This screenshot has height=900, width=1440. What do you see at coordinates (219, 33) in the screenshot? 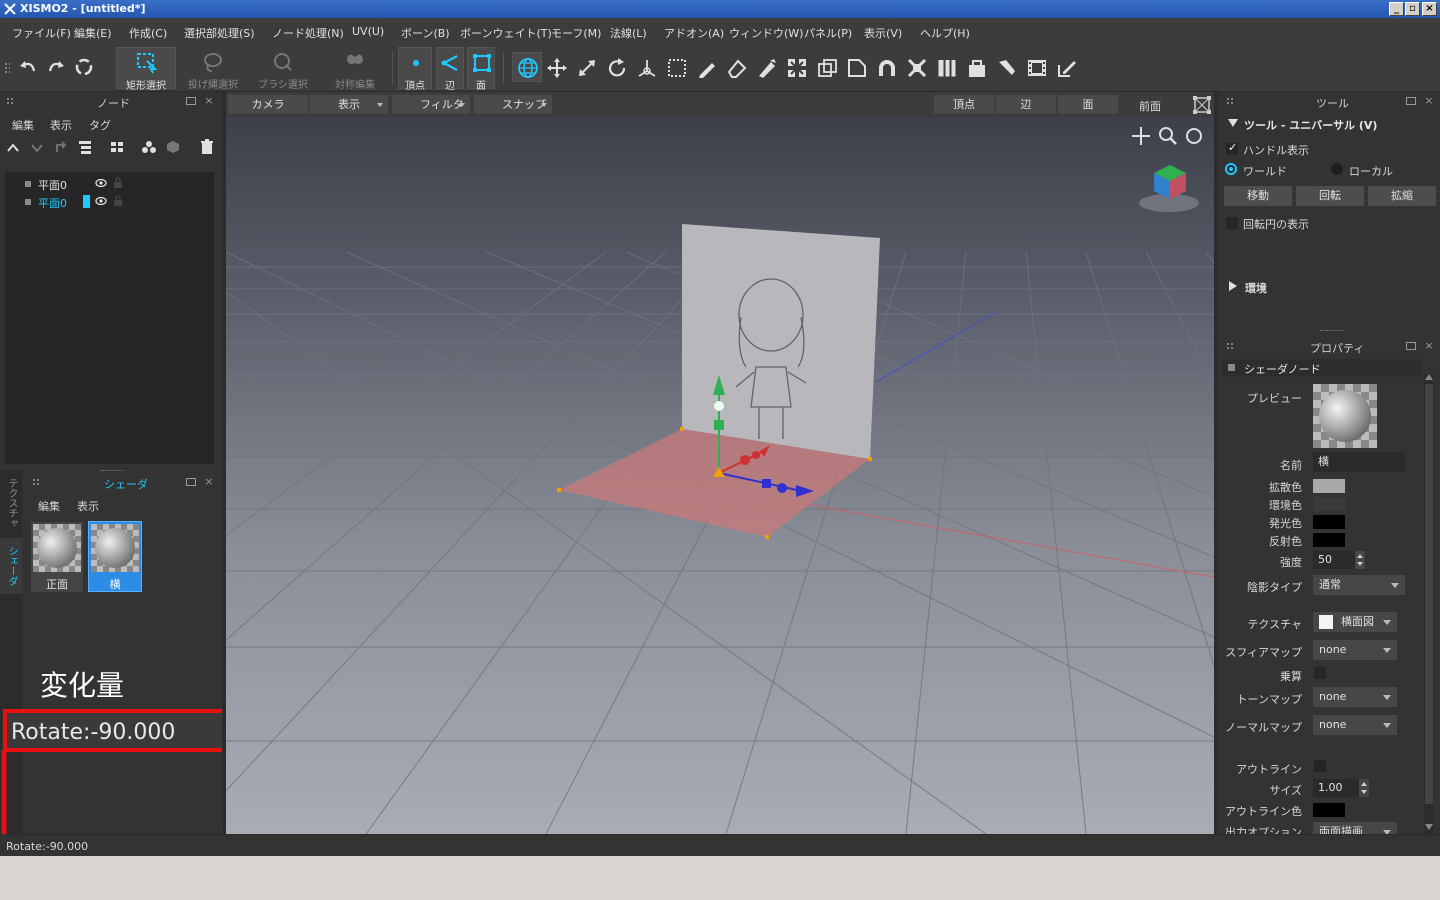
I see `menu-selection: 選択部処理(S)` at bounding box center [219, 33].